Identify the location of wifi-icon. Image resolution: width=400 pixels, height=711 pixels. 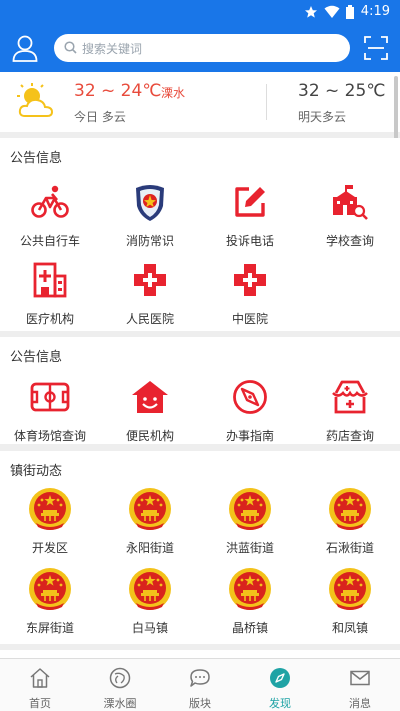
(332, 11).